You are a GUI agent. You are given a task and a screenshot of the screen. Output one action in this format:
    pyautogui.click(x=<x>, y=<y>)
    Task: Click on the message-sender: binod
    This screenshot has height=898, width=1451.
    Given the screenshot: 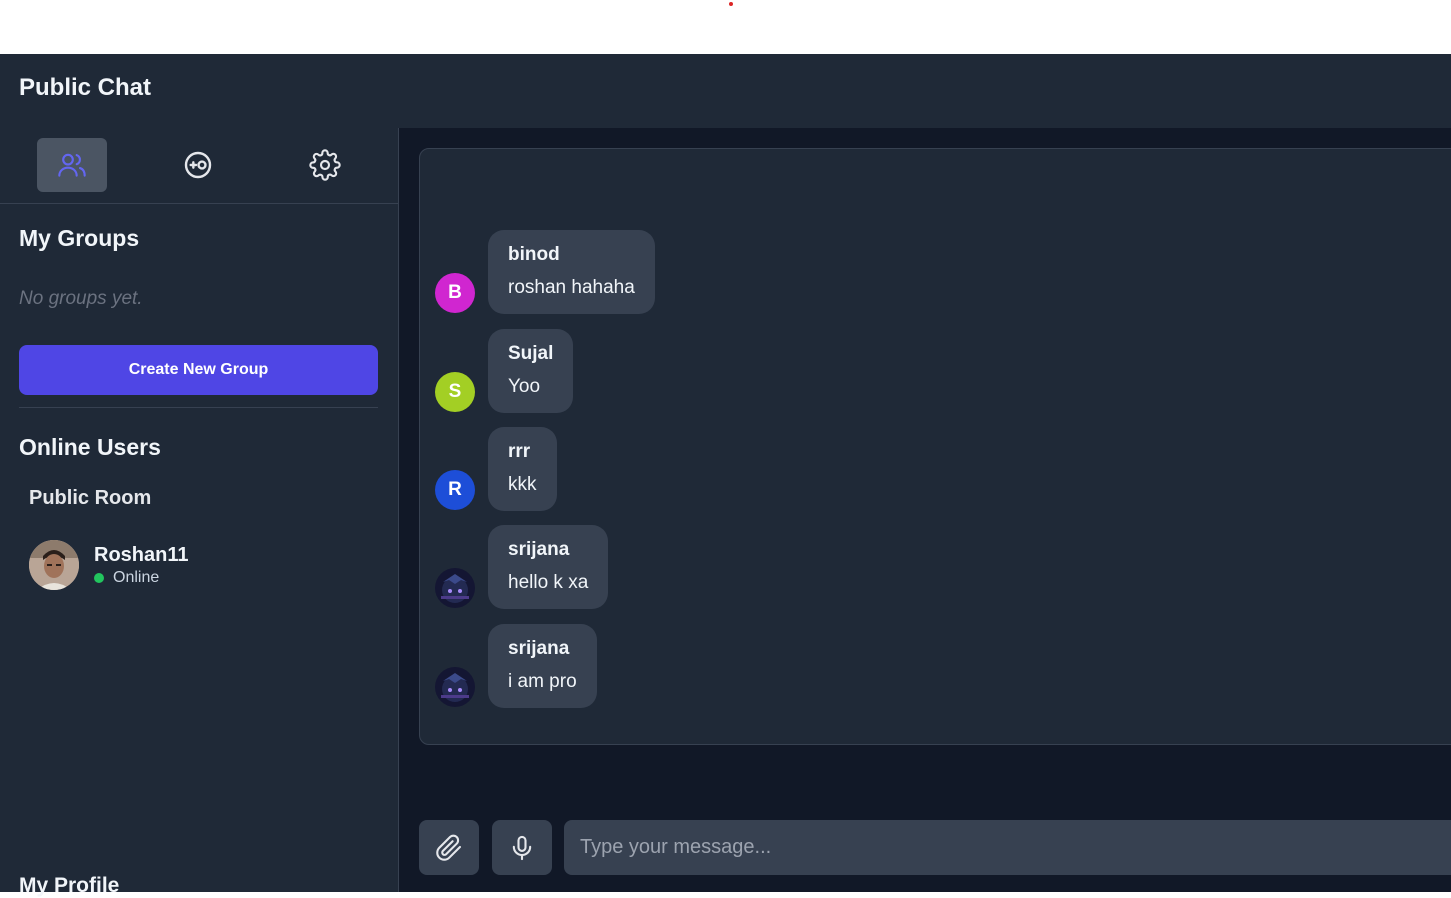 What is the action you would take?
    pyautogui.click(x=534, y=254)
    